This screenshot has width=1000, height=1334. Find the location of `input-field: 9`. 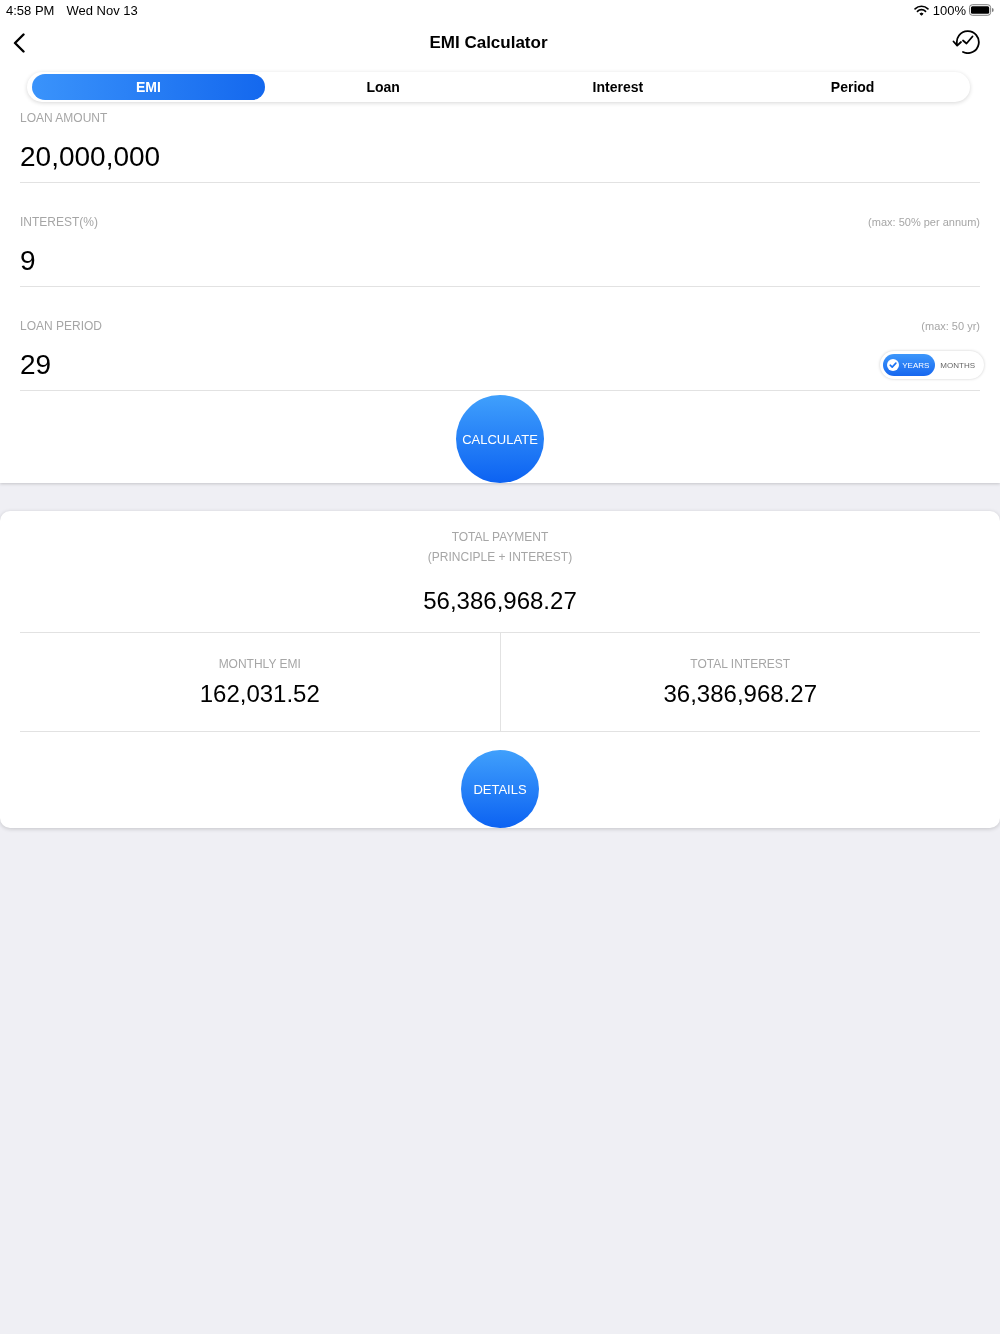

input-field: 9 is located at coordinates (500, 261).